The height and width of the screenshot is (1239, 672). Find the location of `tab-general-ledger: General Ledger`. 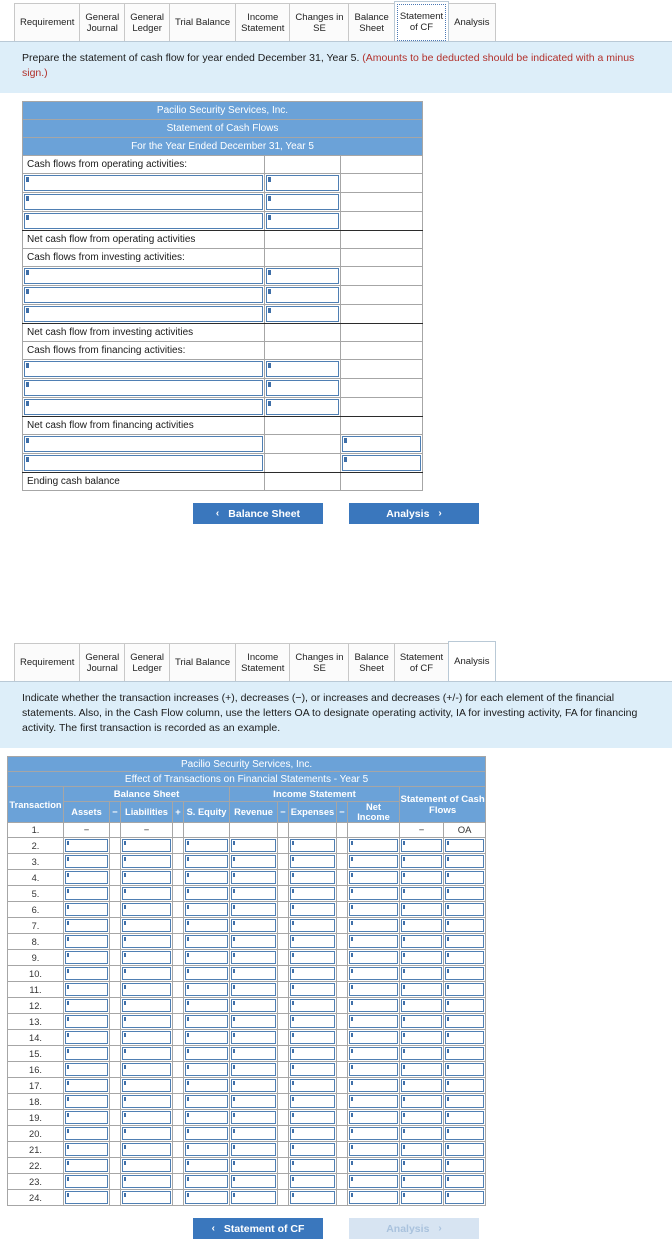

tab-general-ledger: General Ledger is located at coordinates (147, 22).